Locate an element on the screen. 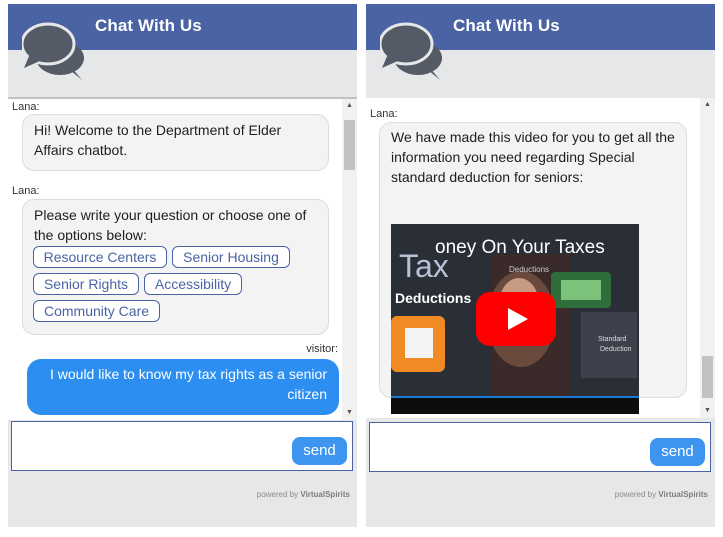 The width and height of the screenshot is (723, 537). video-overlay-word: Tax is located at coordinates (424, 266).